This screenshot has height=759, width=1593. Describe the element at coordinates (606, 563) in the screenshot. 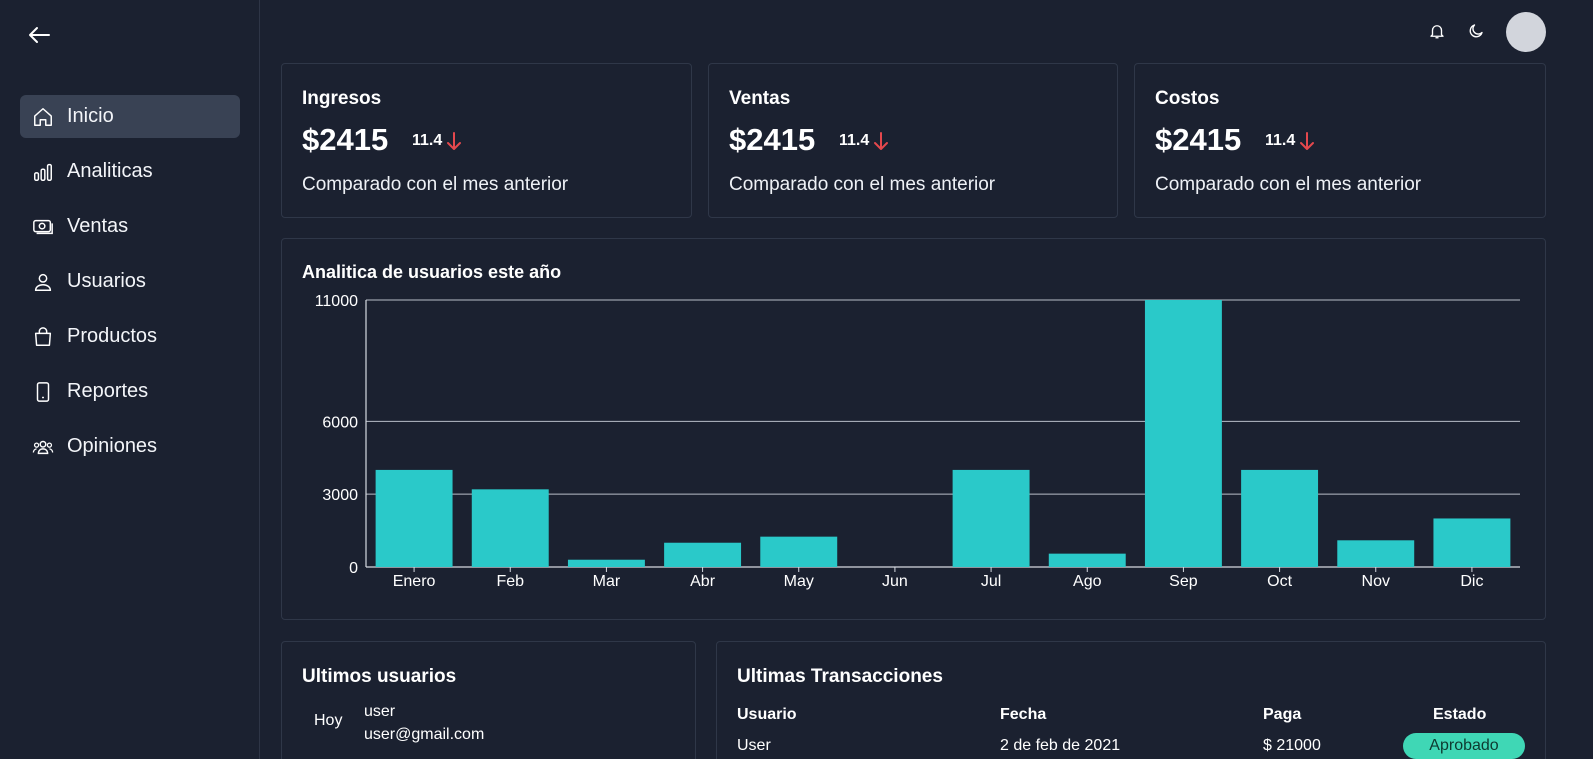

I see `bar-mar` at that location.